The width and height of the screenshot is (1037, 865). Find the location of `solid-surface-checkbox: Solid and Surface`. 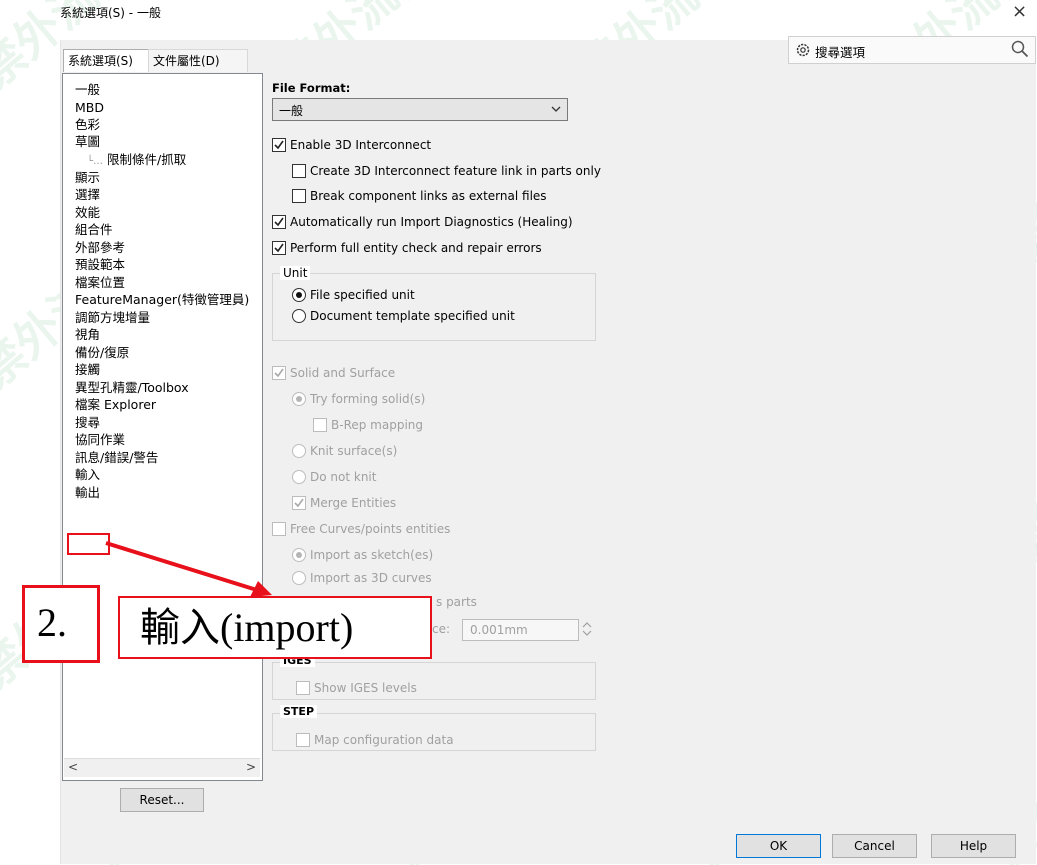

solid-surface-checkbox: Solid and Surface is located at coordinates (333, 372).